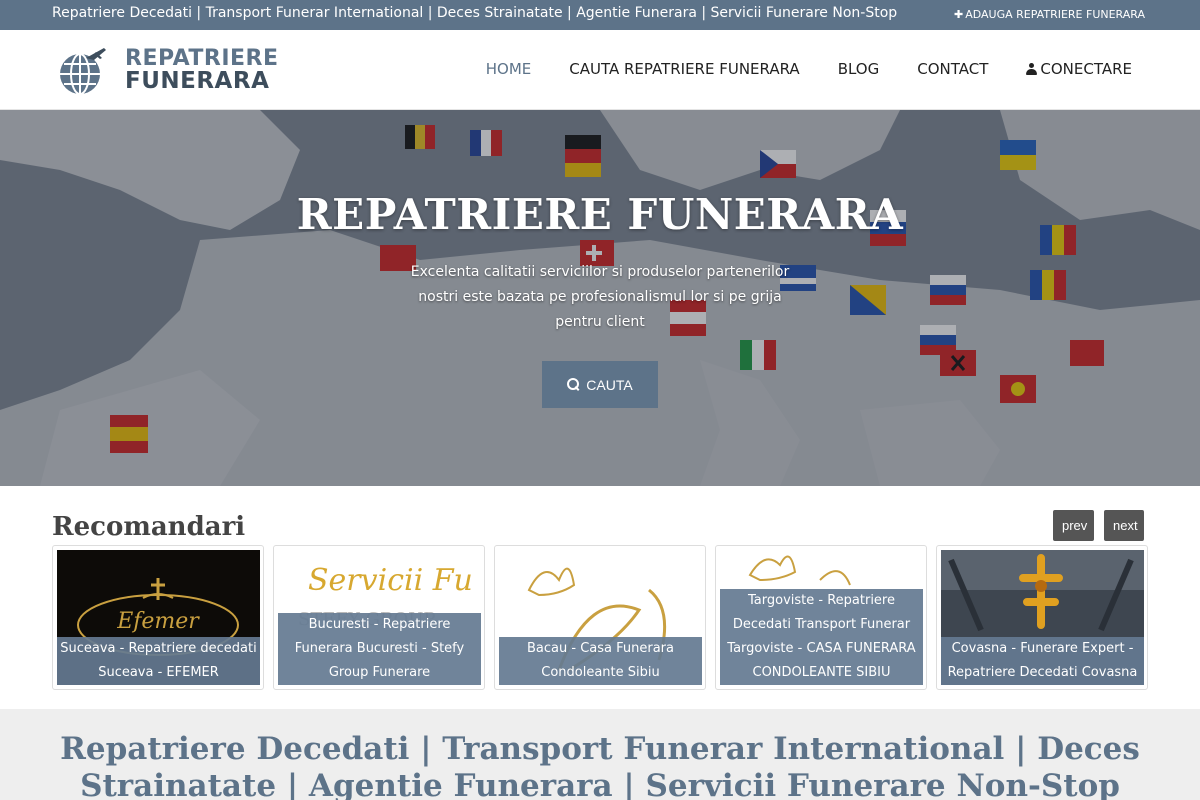  Describe the element at coordinates (149, 527) in the screenshot. I see `recommendations-title: Recomandari` at that location.